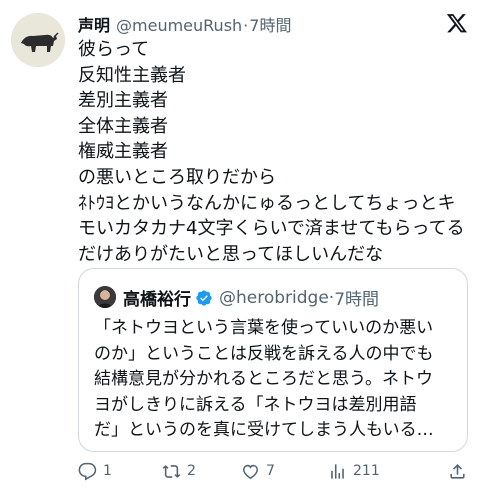 Image resolution: width=480 pixels, height=496 pixels. I want to click on quoted-timestamp: 7時間, so click(356, 297).